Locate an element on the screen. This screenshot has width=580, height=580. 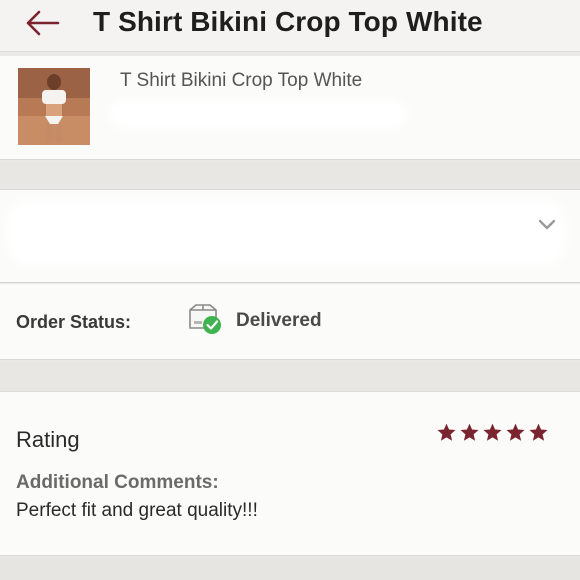
order-status-label: Order Status: is located at coordinates (74, 322).